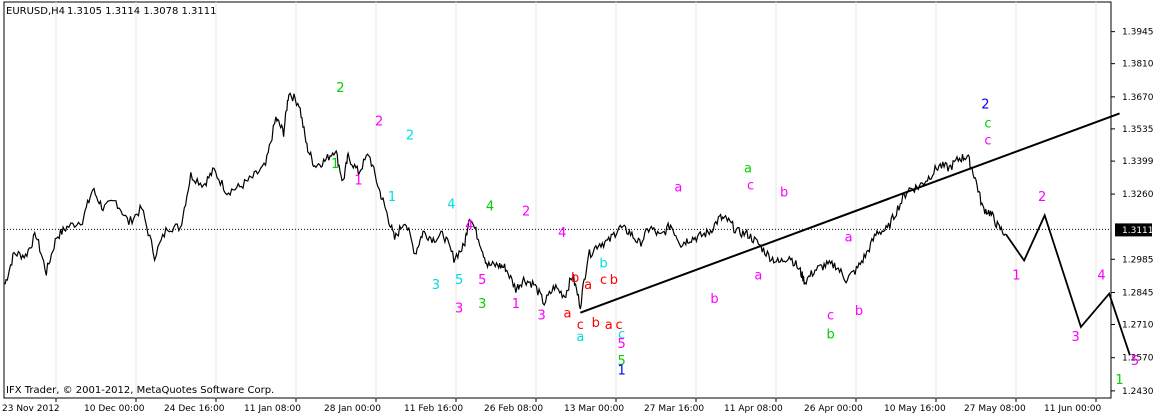 The image size is (1154, 415). Describe the element at coordinates (995, 409) in the screenshot. I see `x-tick-label: 27 May 08:00` at that location.